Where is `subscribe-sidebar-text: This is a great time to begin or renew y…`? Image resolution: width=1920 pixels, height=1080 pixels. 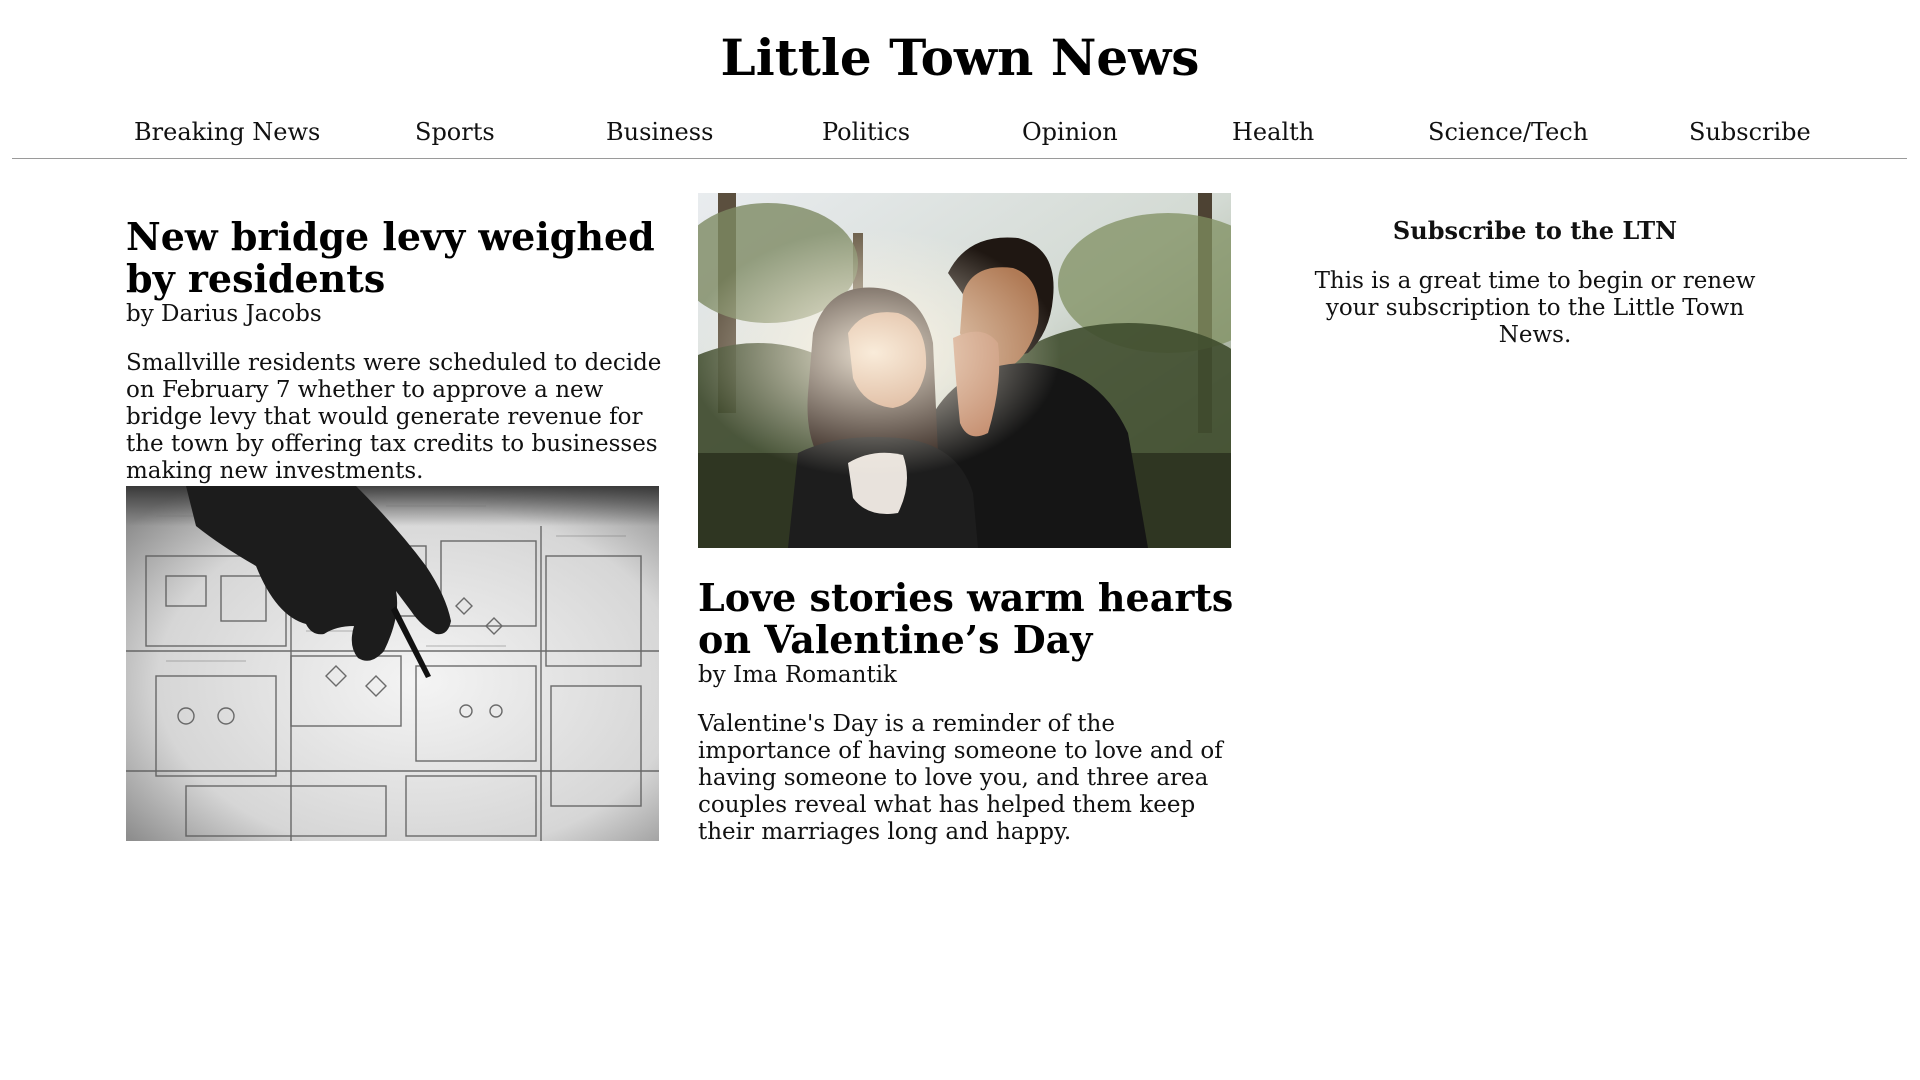
subscribe-sidebar-text: This is a great time to begin or renew y… is located at coordinates (1535, 308).